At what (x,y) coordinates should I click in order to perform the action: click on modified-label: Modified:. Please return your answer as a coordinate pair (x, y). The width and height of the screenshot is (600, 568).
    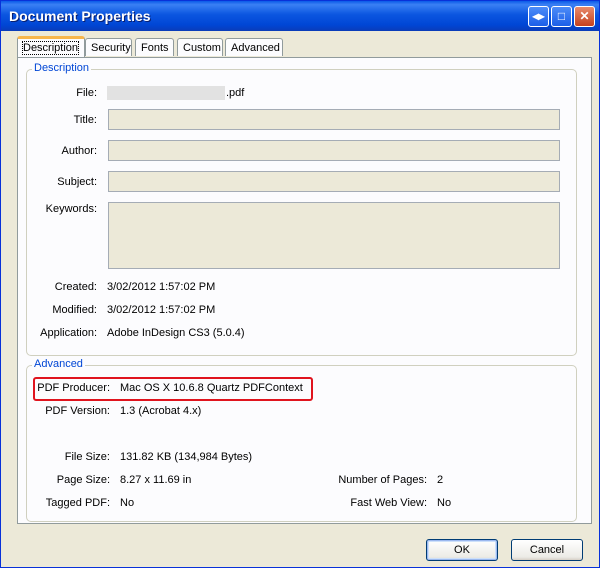
    Looking at the image, I should click on (74, 310).